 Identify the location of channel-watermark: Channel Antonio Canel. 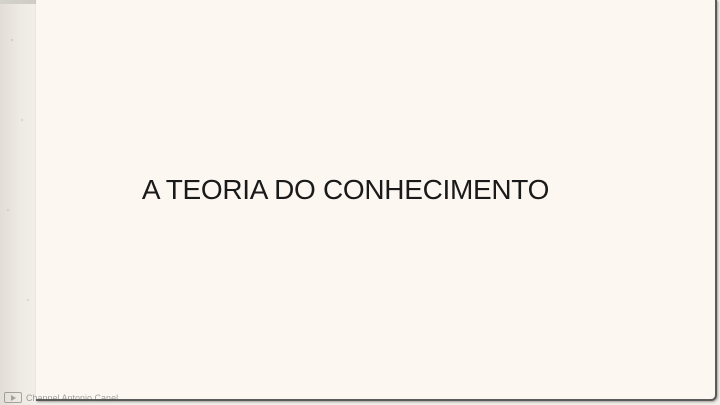
(61, 397).